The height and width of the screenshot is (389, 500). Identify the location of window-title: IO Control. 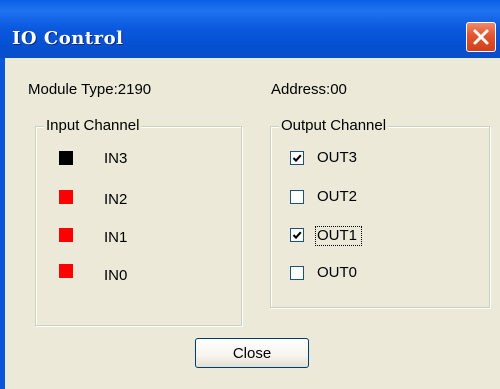
(68, 38).